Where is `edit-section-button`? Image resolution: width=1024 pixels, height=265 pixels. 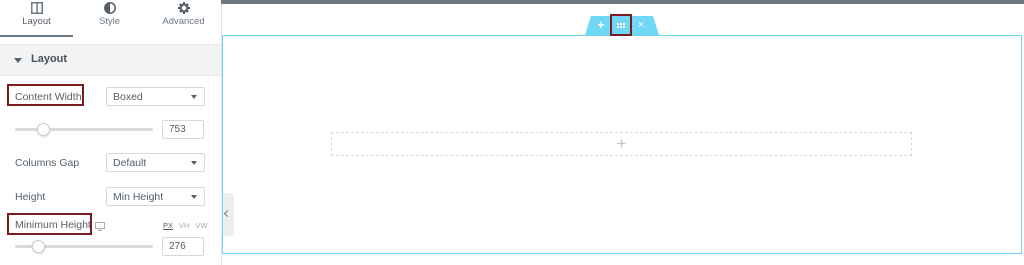 edit-section-button is located at coordinates (621, 25).